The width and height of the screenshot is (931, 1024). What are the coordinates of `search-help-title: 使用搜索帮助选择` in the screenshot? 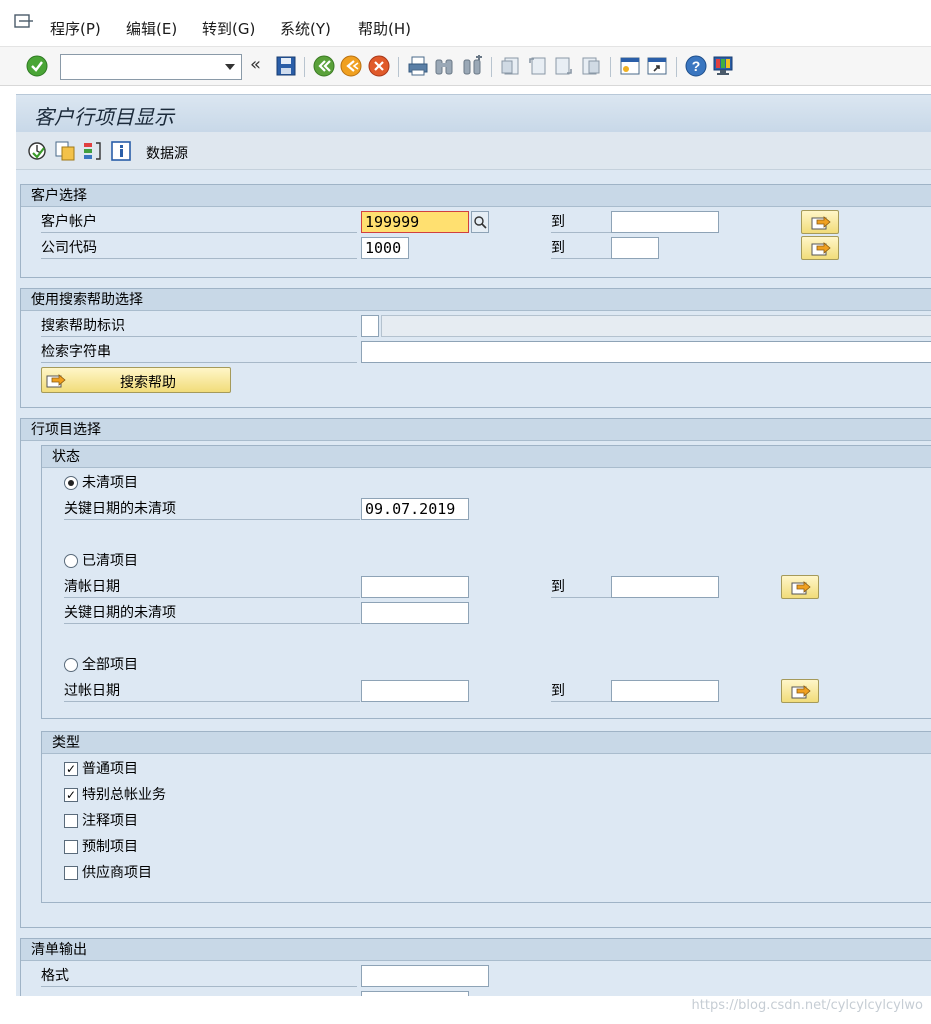 It's located at (476, 300).